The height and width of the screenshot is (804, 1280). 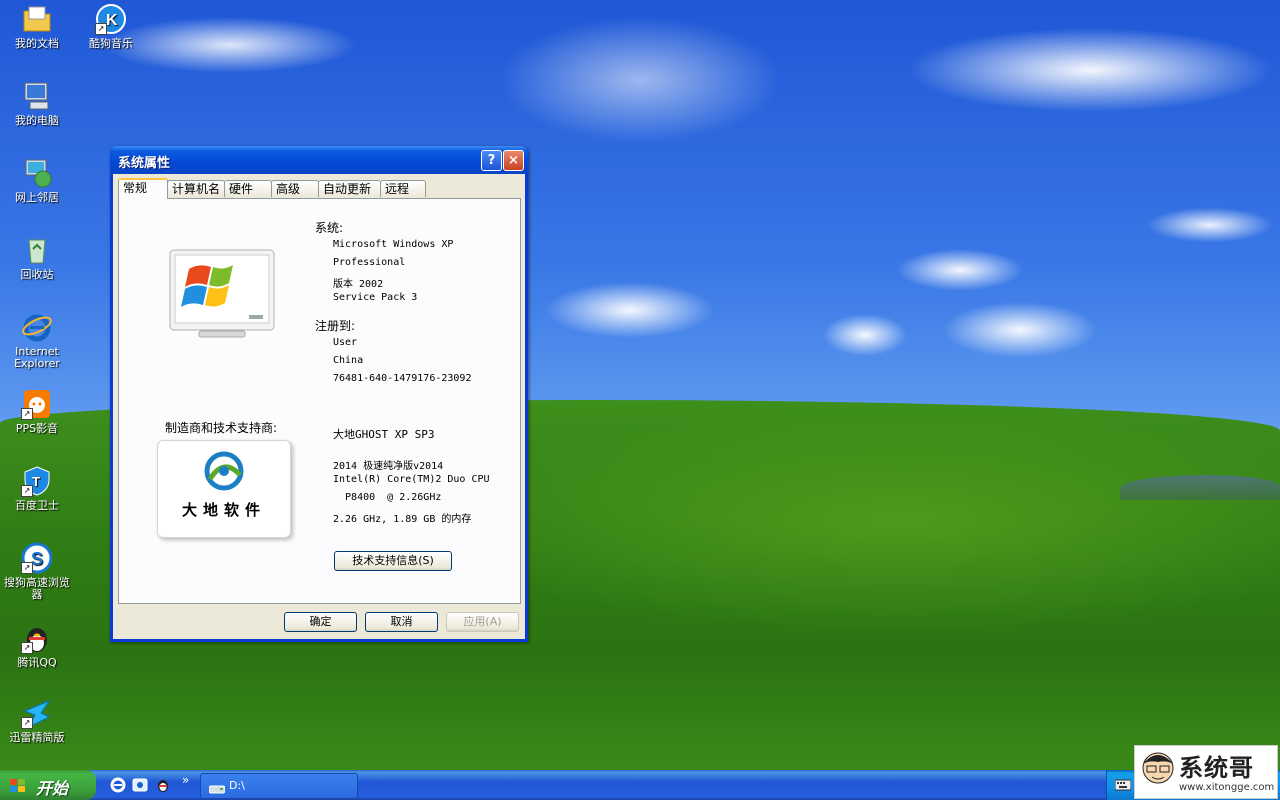 What do you see at coordinates (185, 780) in the screenshot?
I see `quicklaunch-expand: »` at bounding box center [185, 780].